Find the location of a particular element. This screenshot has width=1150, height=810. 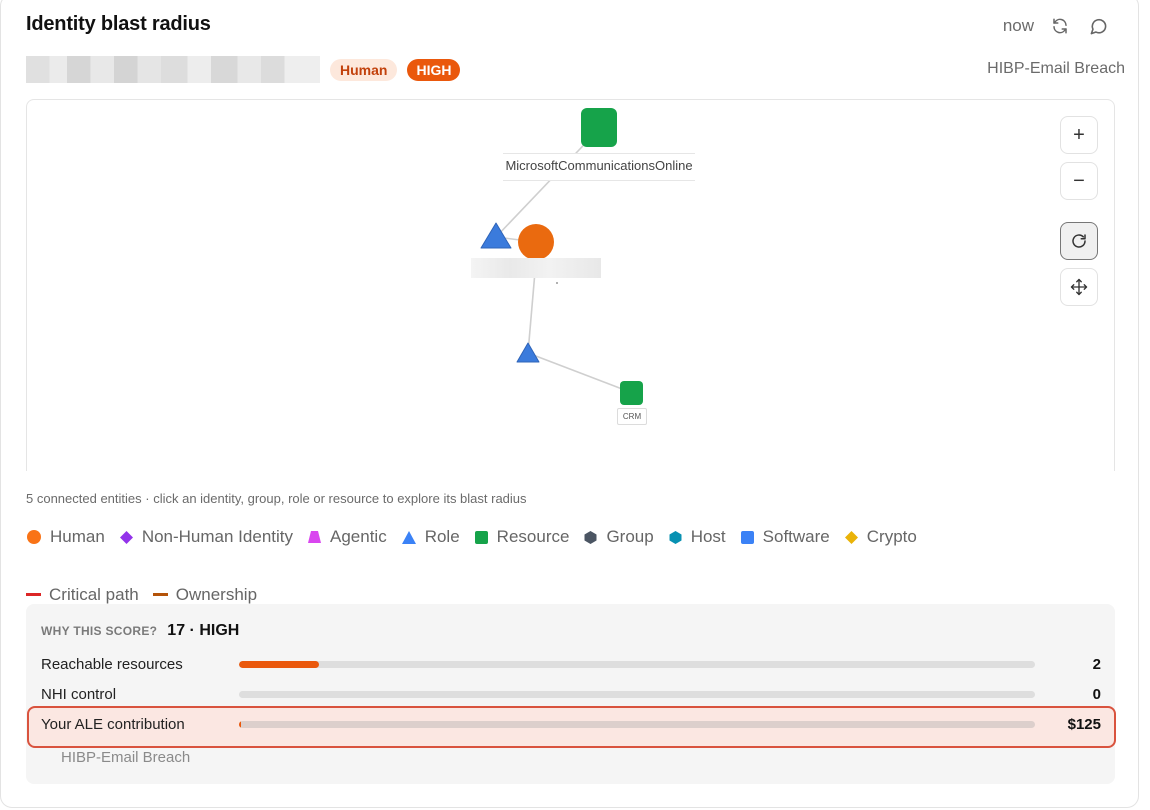

node-label: CRM is located at coordinates (632, 416).